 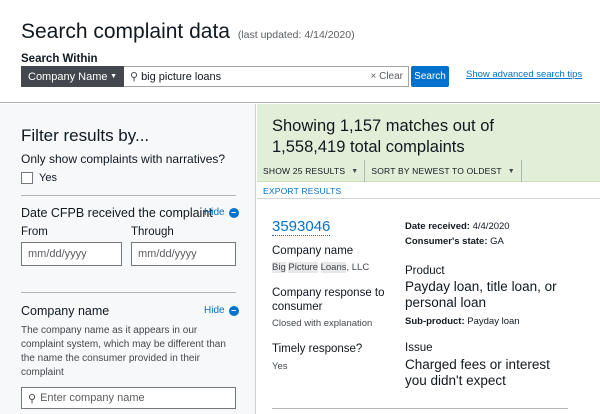 What do you see at coordinates (425, 271) in the screenshot?
I see `product-label: Product` at bounding box center [425, 271].